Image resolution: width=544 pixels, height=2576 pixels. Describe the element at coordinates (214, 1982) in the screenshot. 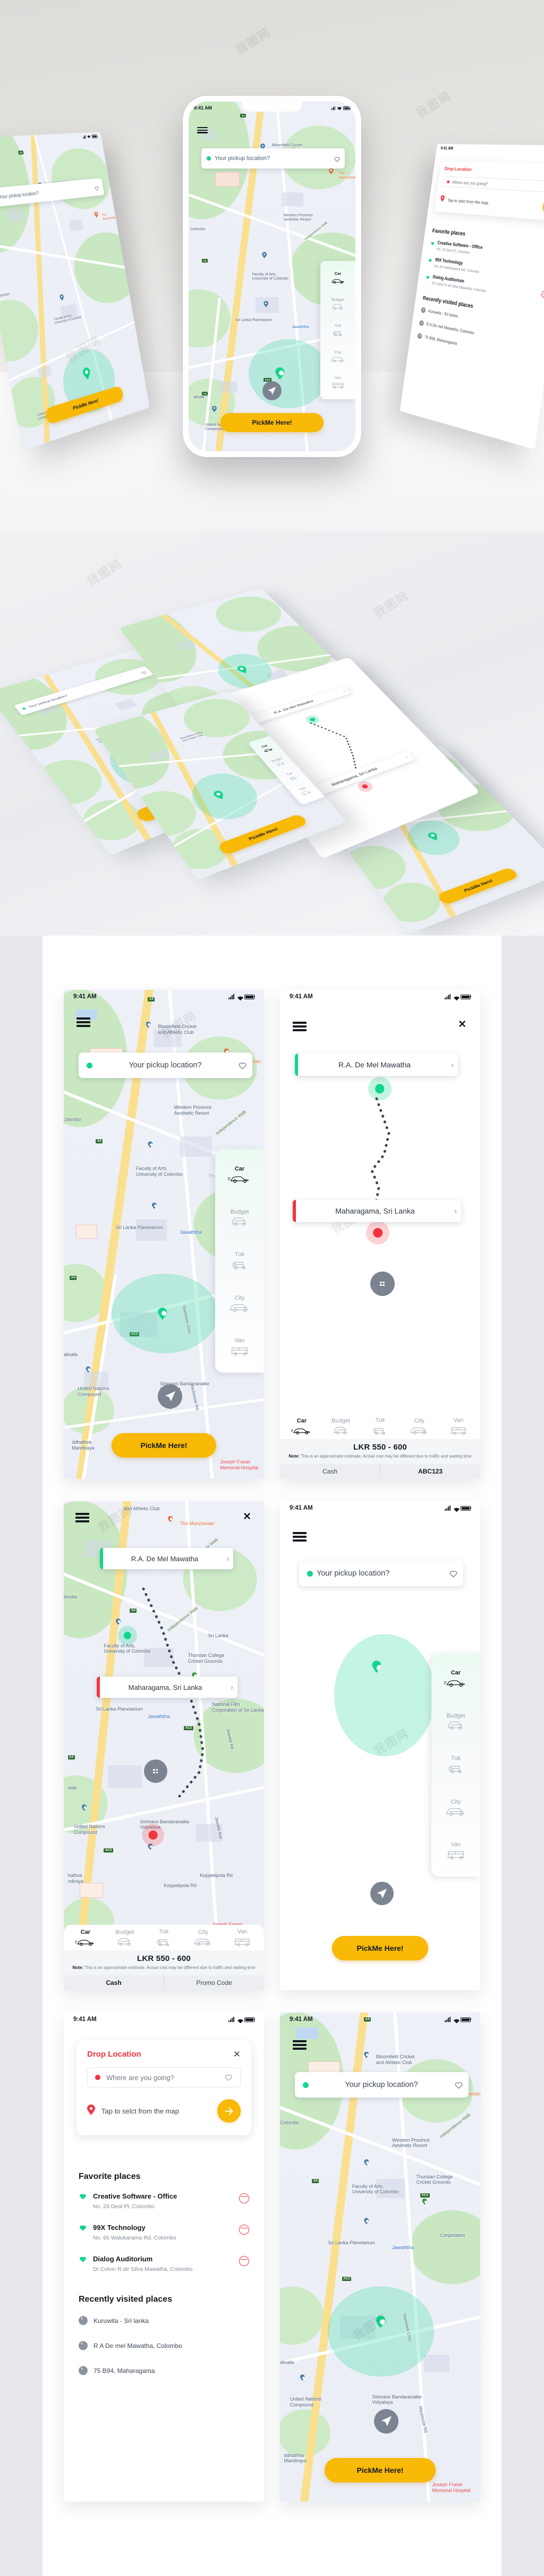

I see `promo-code-cell: Promo Code` at that location.